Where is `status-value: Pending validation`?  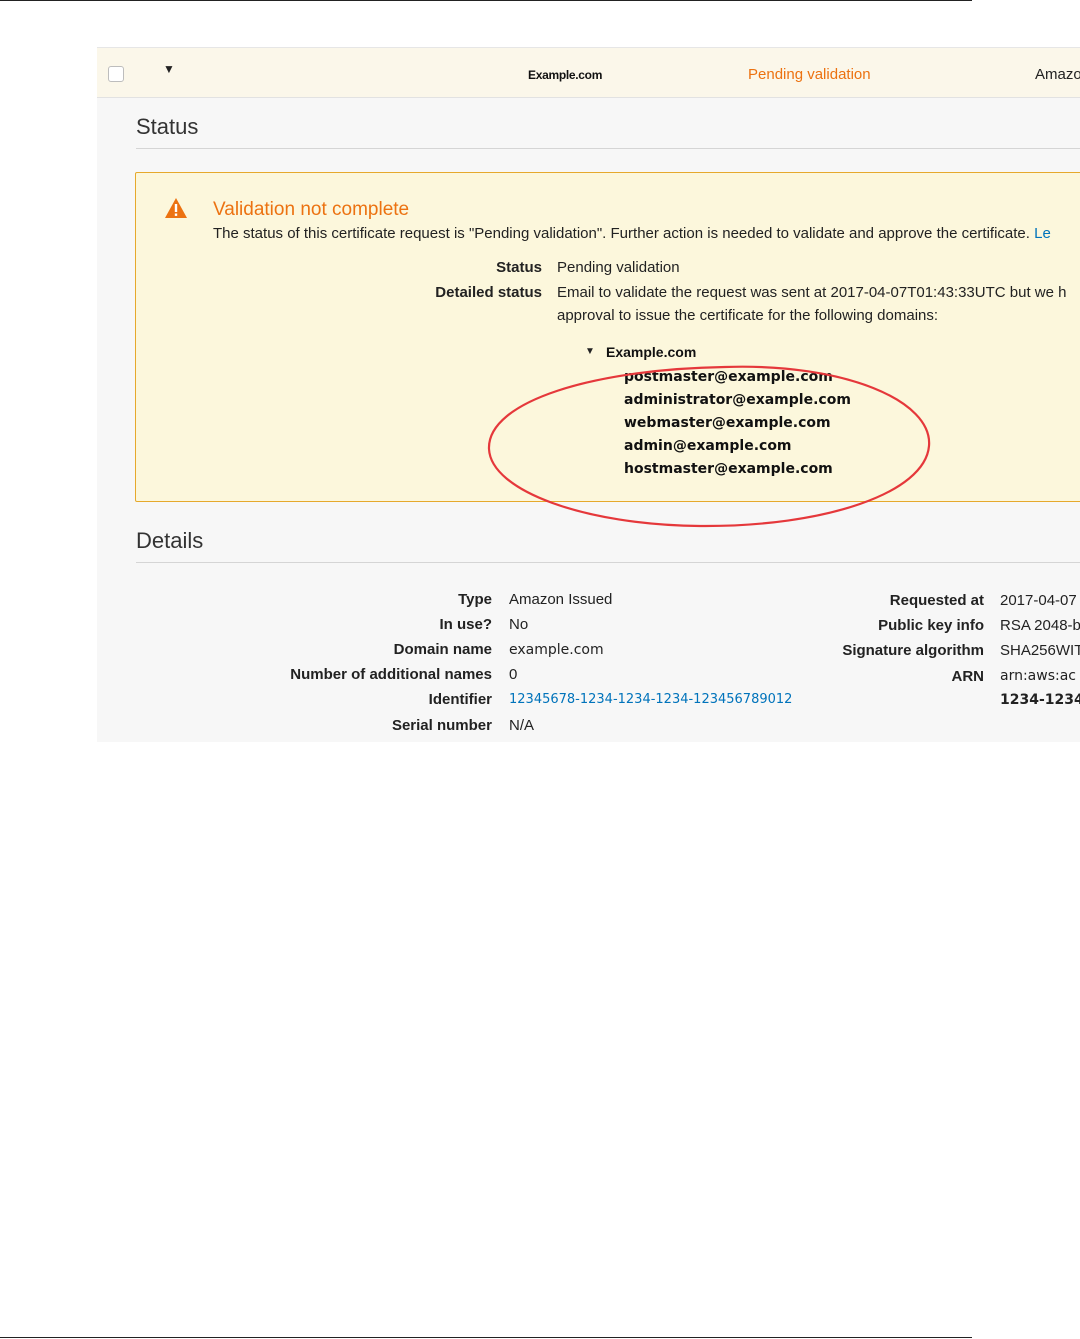 status-value: Pending validation is located at coordinates (618, 267).